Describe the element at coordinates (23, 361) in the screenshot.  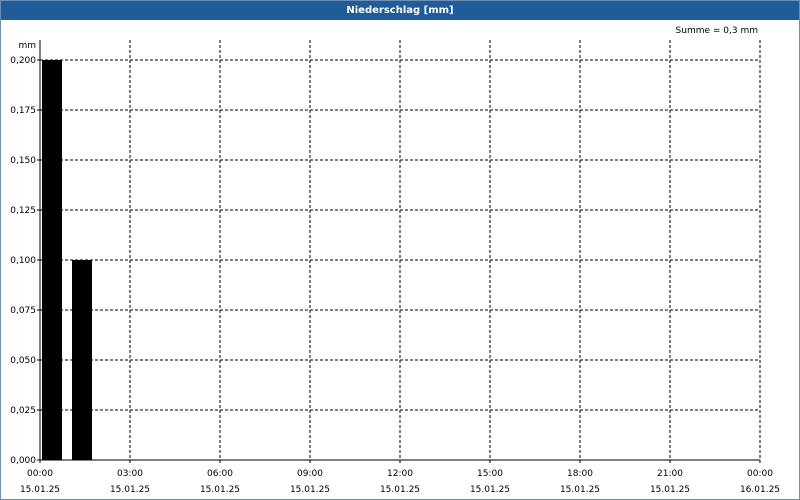
I see `y-tick-label: 0,050` at that location.